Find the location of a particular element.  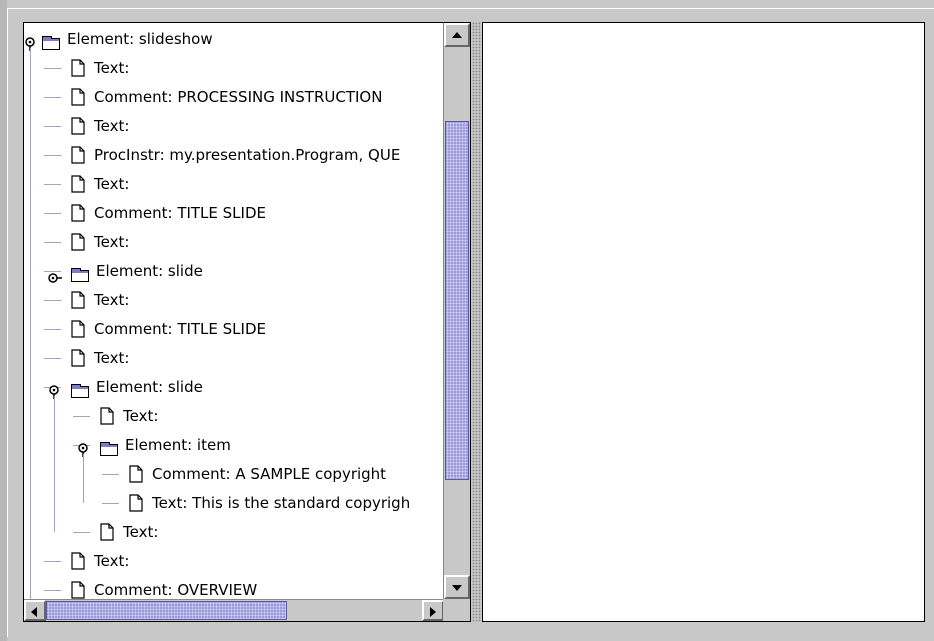

split-pane-divider is located at coordinates (476, 322).